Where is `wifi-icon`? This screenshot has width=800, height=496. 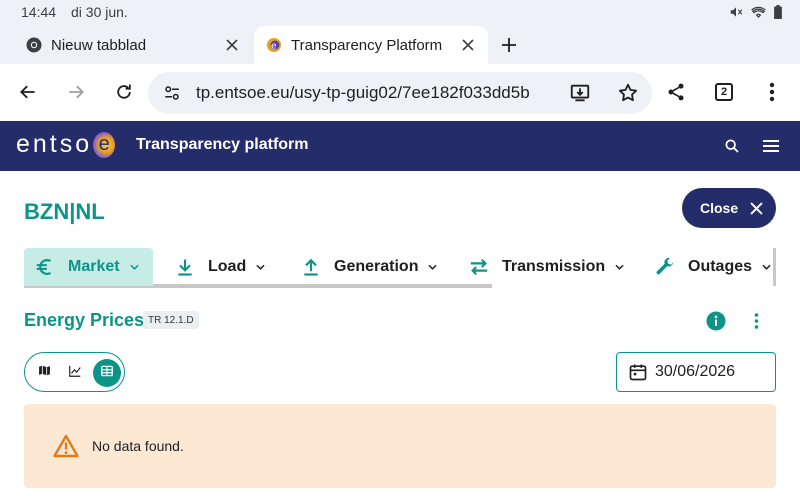
wifi-icon is located at coordinates (758, 12).